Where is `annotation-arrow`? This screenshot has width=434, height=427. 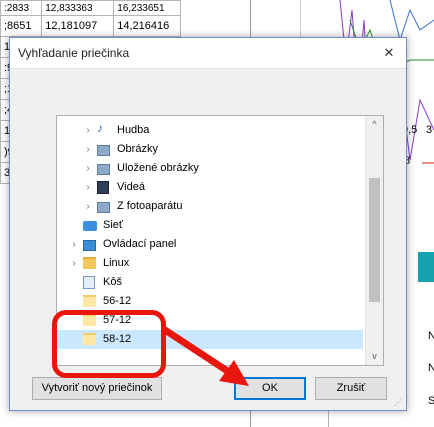 annotation-arrow is located at coordinates (205, 356).